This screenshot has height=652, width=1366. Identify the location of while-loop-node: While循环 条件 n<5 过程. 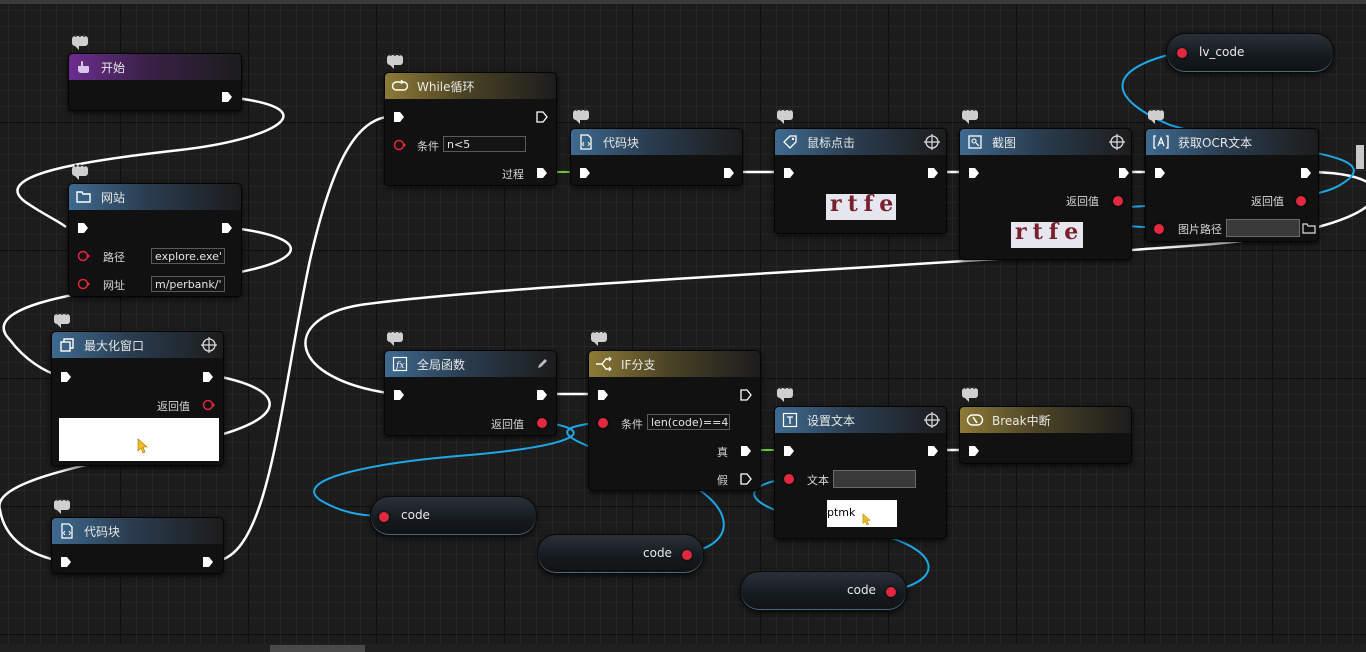
(470, 129).